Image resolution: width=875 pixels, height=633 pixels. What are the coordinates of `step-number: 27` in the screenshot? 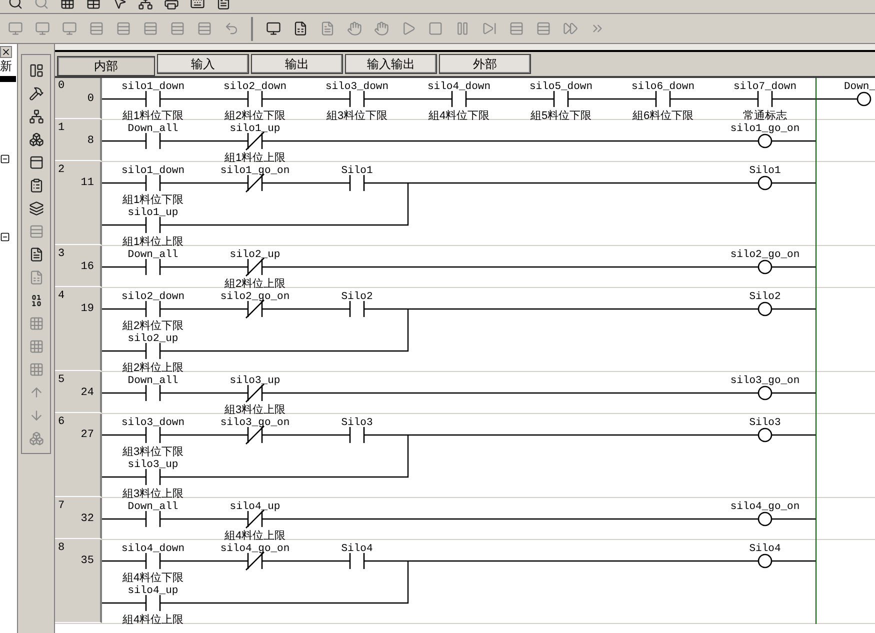 It's located at (87, 435).